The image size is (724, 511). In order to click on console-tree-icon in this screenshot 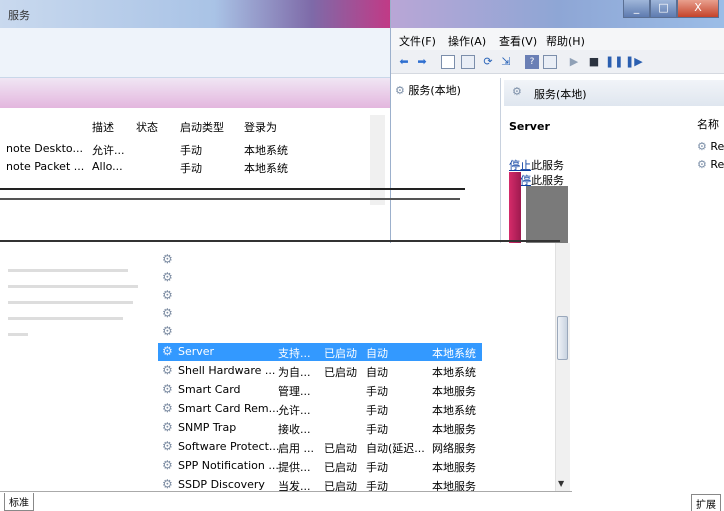, I will do `click(448, 62)`.